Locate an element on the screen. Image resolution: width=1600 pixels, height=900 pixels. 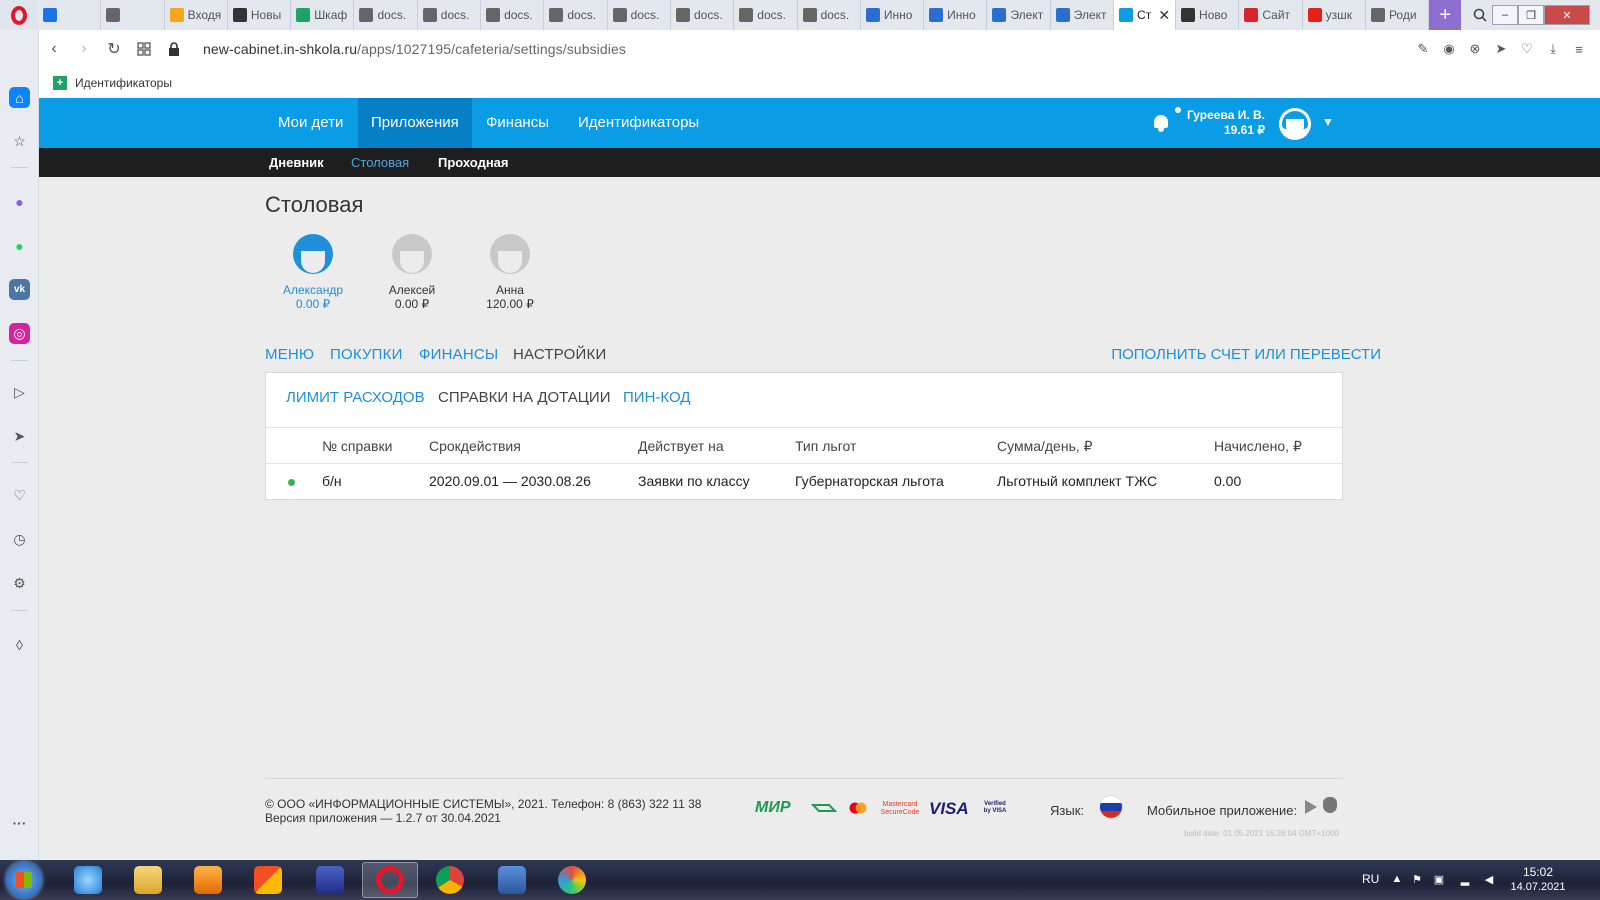
close-window-icon: ✕ is located at coordinates (1567, 15).